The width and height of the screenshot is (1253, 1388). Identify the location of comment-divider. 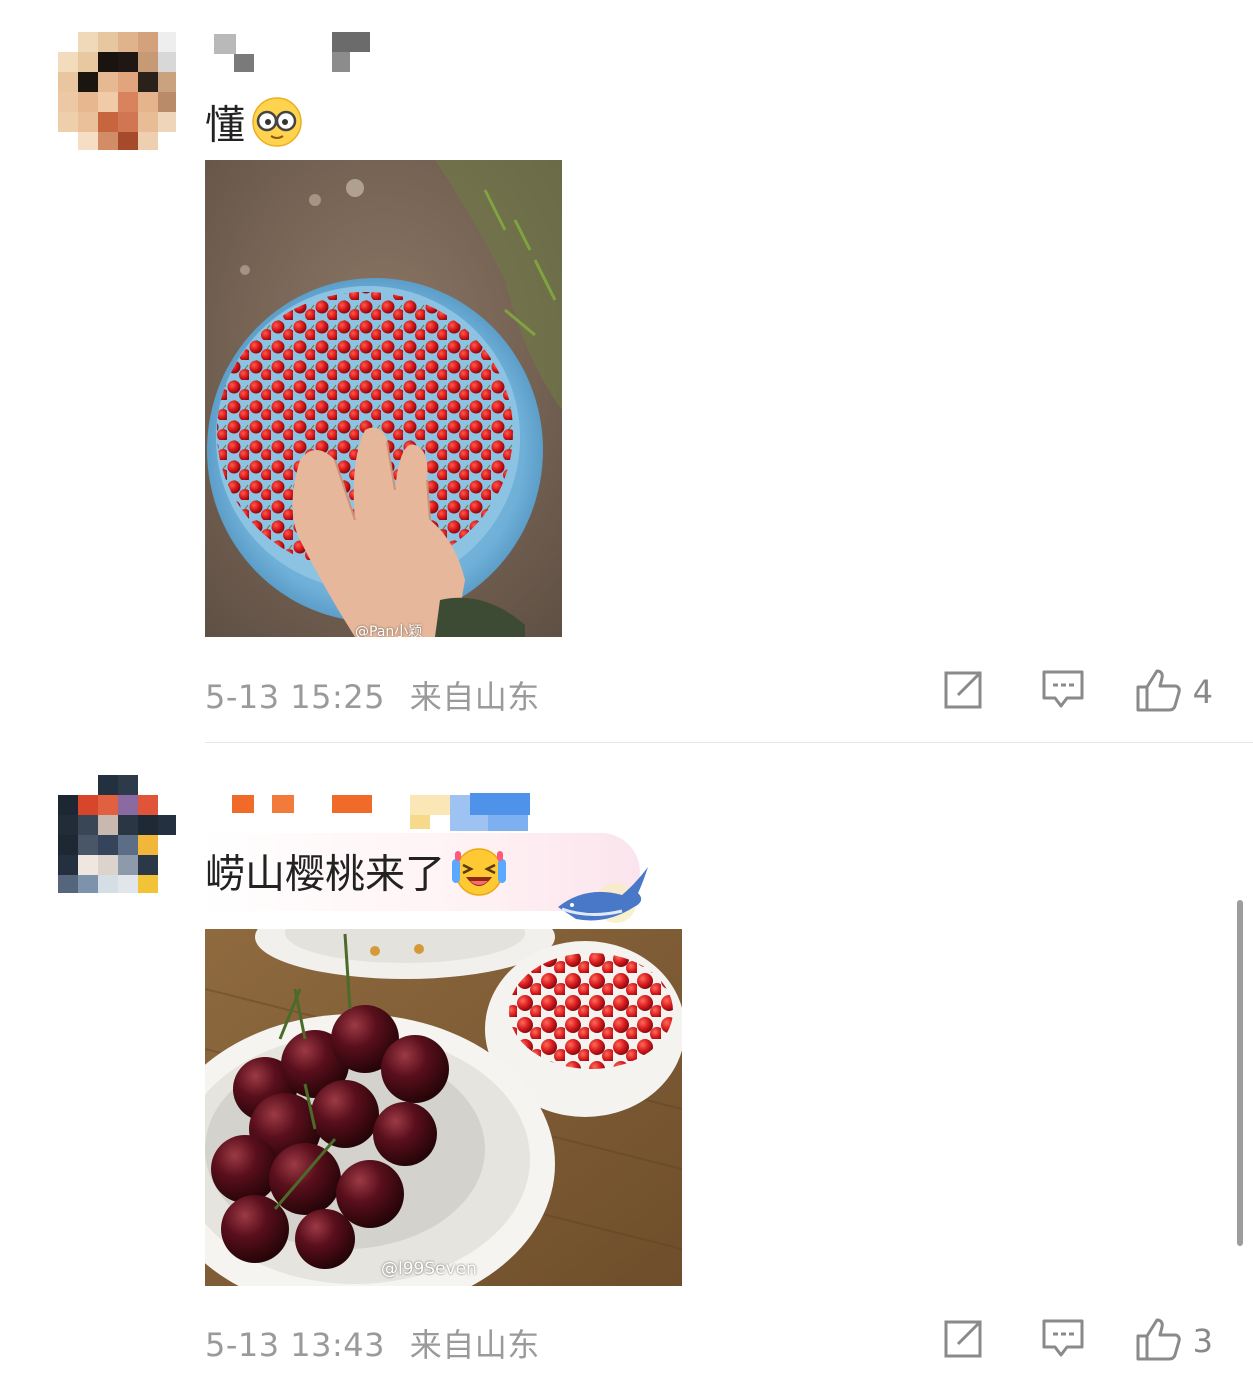
(729, 742).